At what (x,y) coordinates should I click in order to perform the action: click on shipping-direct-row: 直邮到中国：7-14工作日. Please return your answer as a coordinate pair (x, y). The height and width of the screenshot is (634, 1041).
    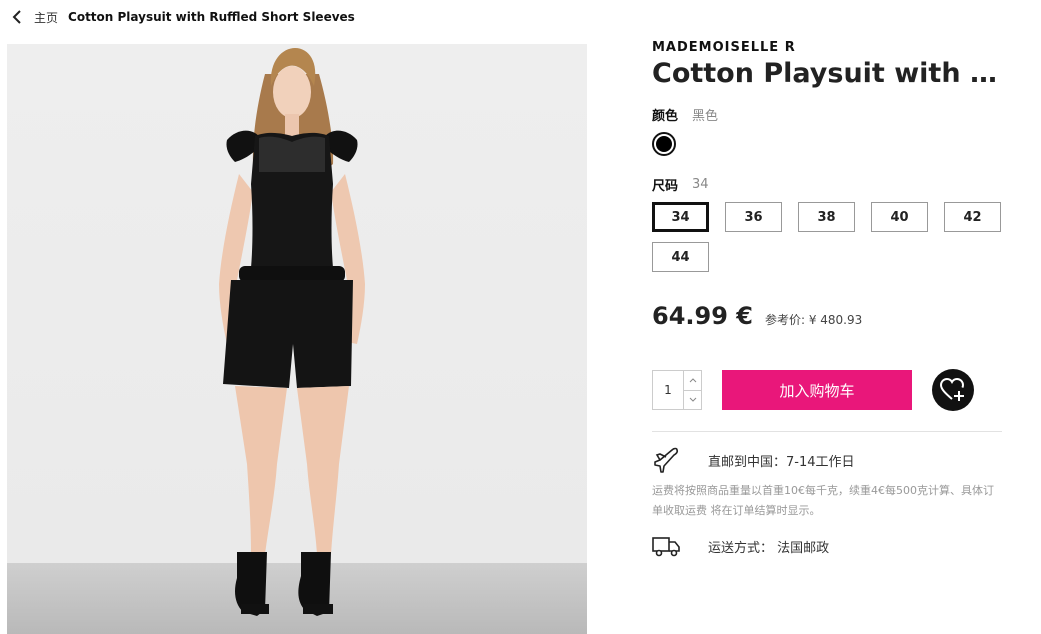
    Looking at the image, I should click on (828, 460).